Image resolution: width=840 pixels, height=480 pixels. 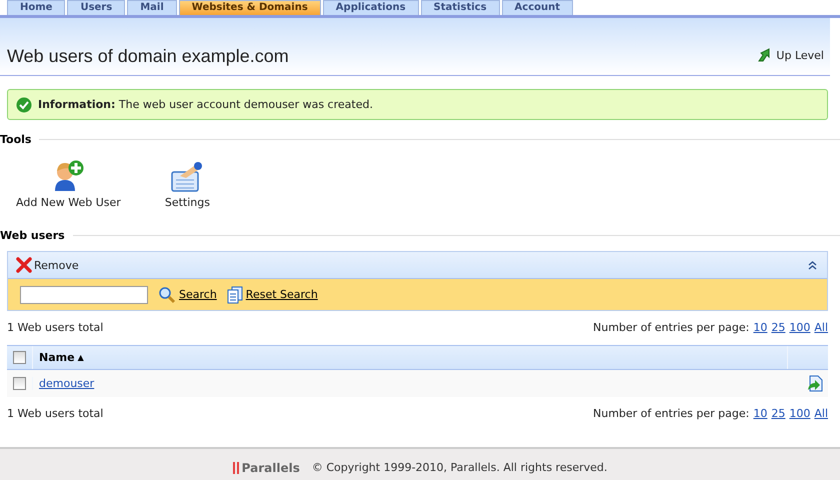 I want to click on info-message: Information: The web user account demouser was created., so click(x=205, y=104).